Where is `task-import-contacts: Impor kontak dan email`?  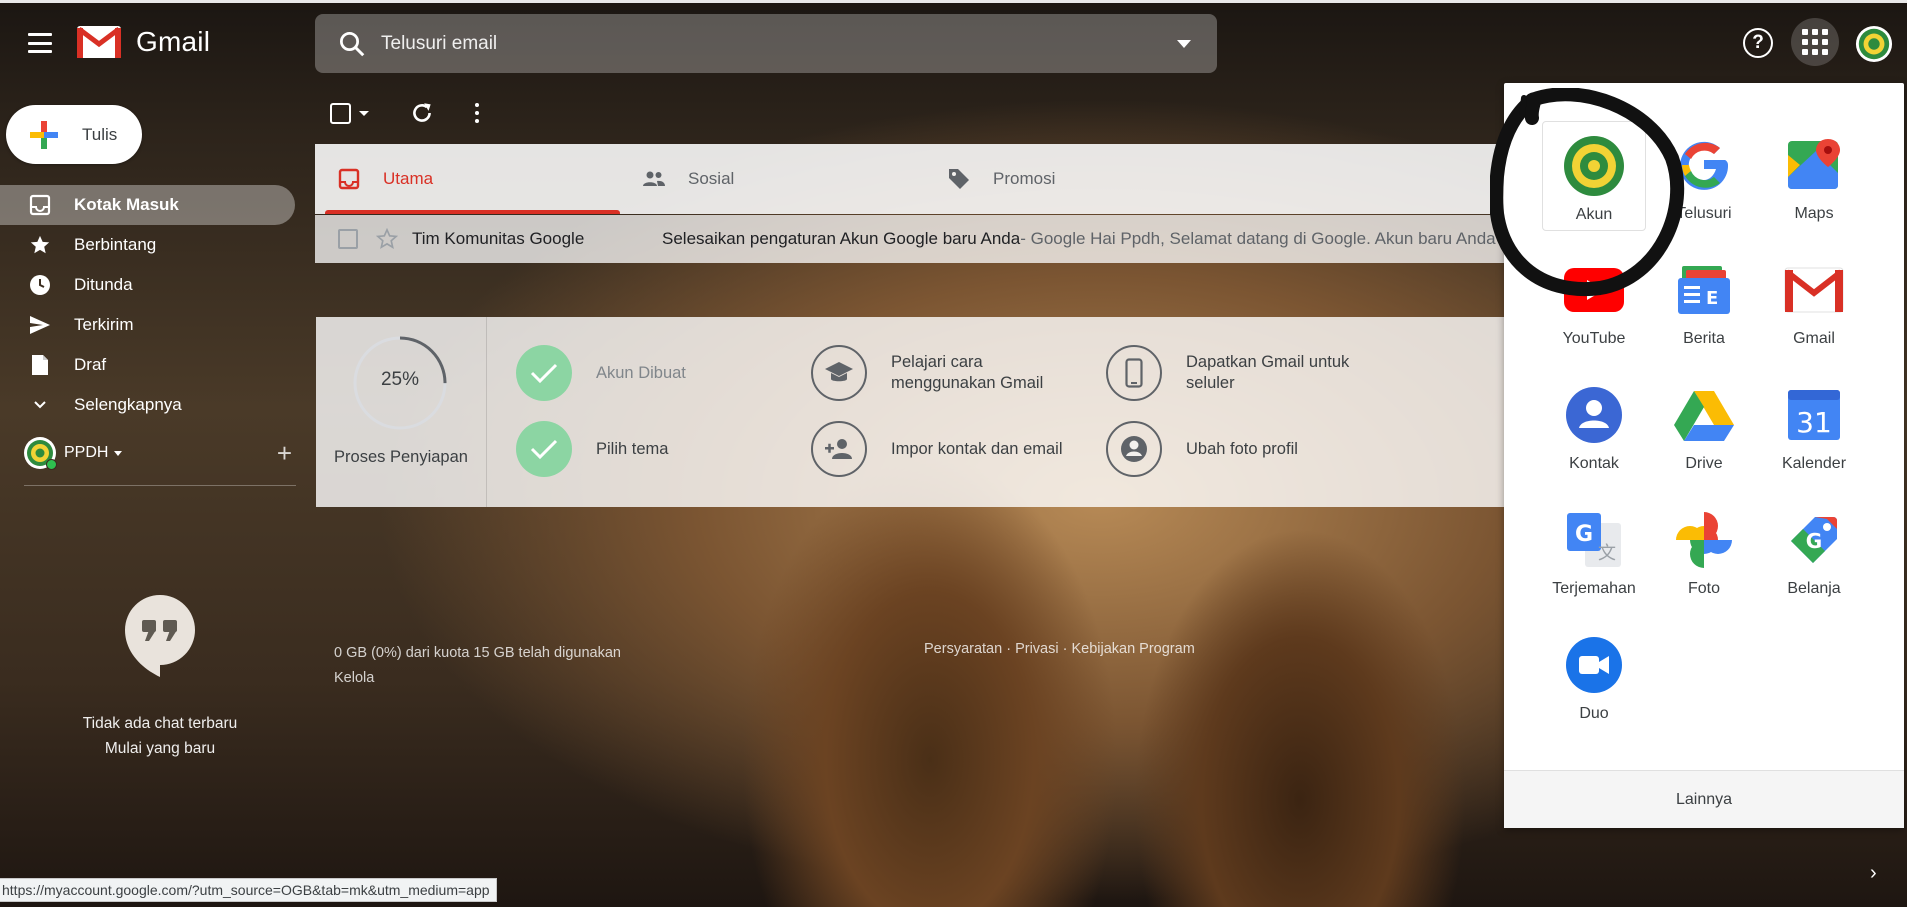
task-import-contacts: Impor kontak dan email is located at coordinates (946, 449).